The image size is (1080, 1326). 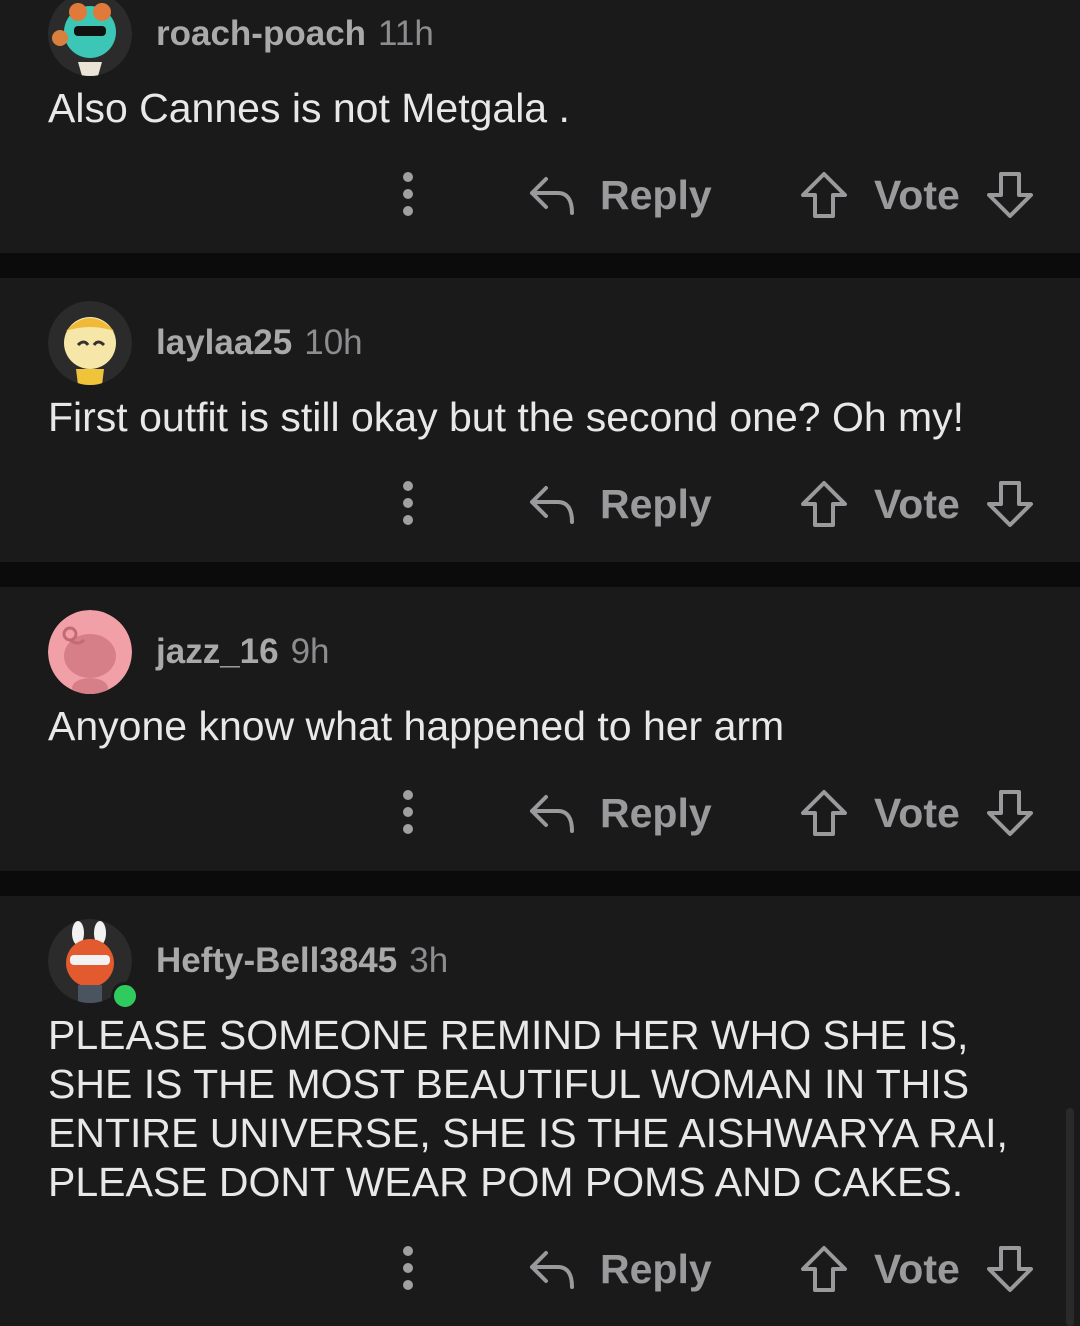 I want to click on comment-meta: jazz_16 9h, so click(x=189, y=652).